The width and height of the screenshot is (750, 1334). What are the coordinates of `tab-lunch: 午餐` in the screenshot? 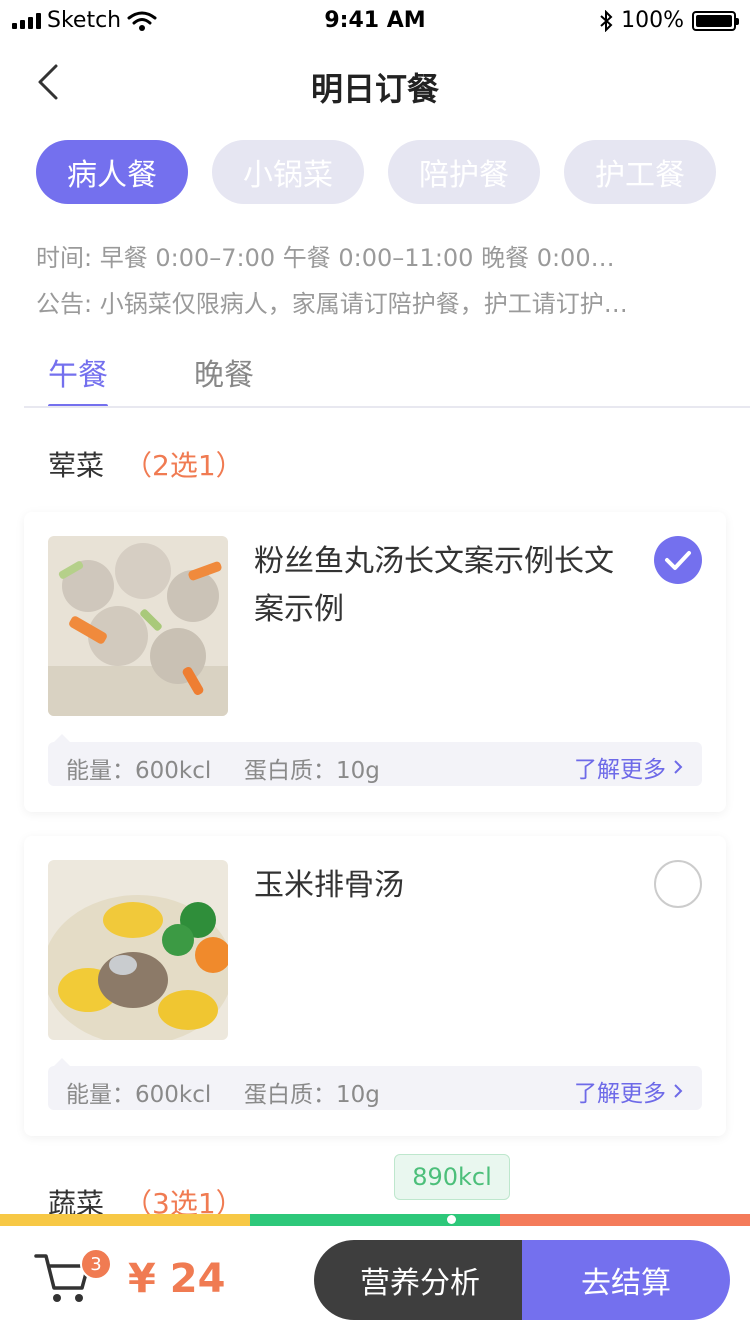 It's located at (78, 379).